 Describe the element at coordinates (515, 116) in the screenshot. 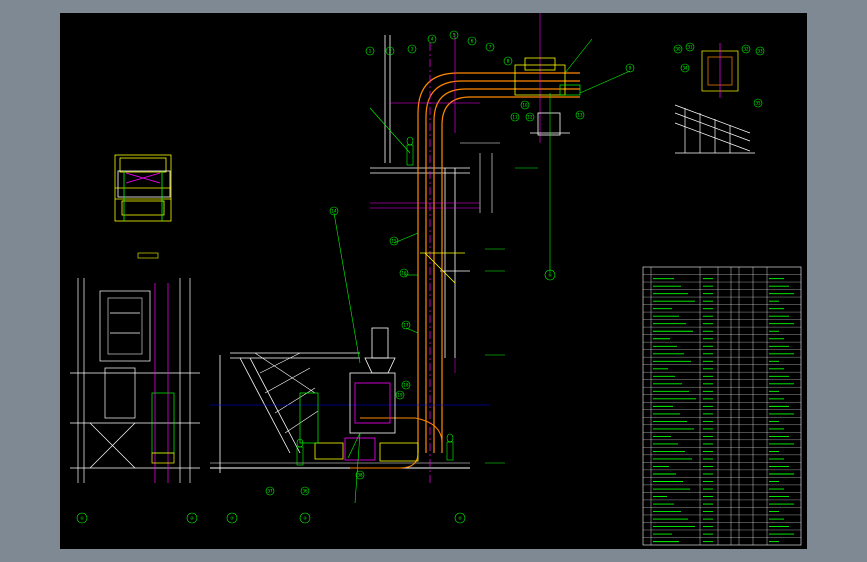

I see `balloon-number: 11` at that location.